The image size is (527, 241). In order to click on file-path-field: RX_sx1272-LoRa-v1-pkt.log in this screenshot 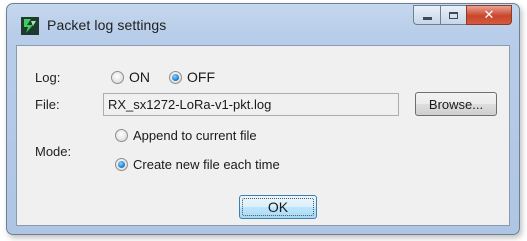, I will do `click(251, 104)`.